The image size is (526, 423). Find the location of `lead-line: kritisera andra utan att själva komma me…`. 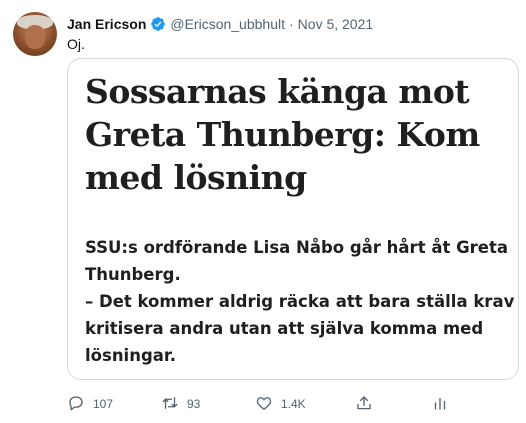

lead-line: kritisera andra utan att själva komma me… is located at coordinates (284, 328).